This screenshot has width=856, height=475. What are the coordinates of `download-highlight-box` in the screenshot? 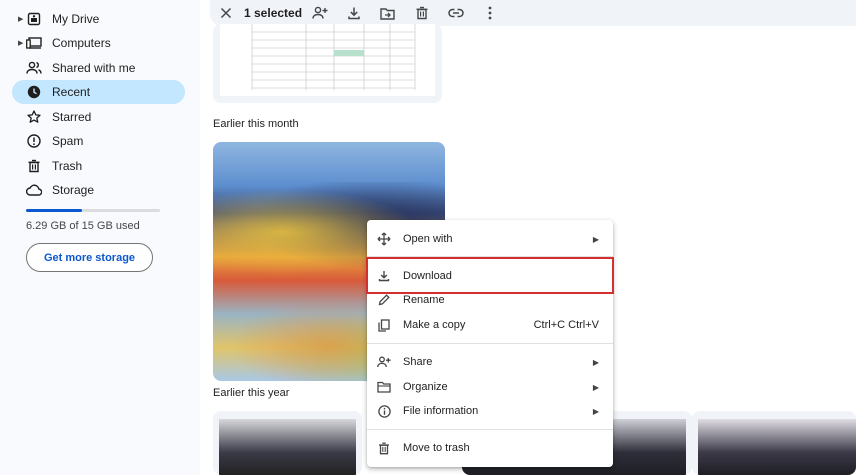 It's located at (490, 275).